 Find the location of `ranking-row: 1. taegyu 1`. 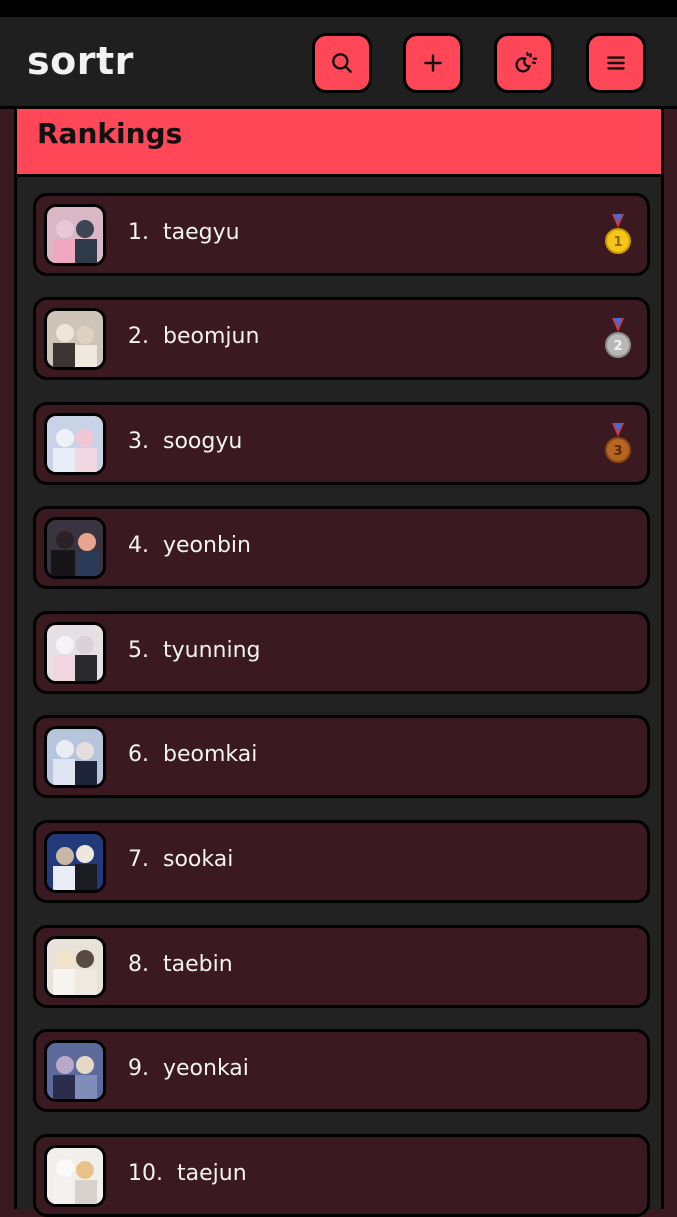

ranking-row: 1. taegyu 1 is located at coordinates (341, 234).